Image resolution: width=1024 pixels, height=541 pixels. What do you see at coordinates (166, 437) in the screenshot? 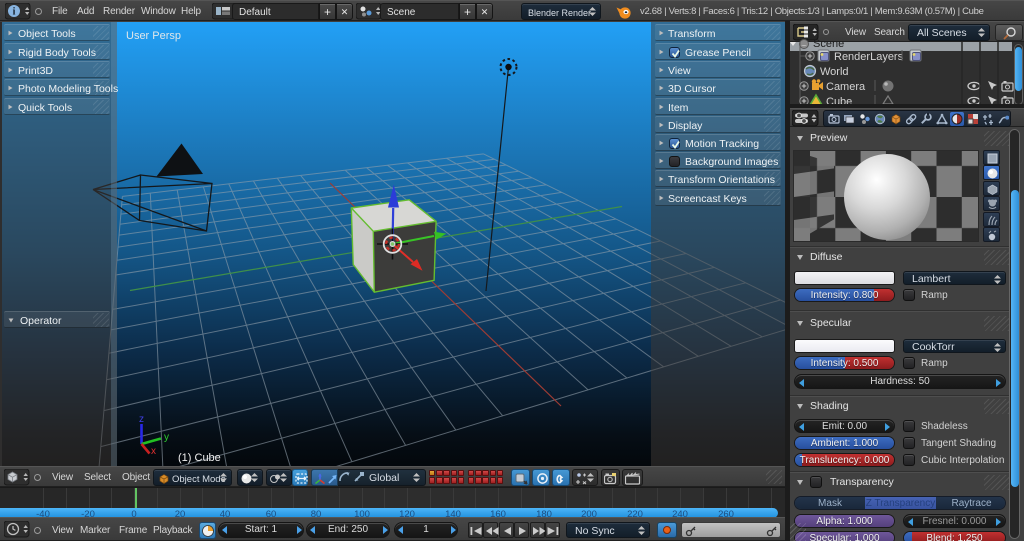
I see `svg-text: y` at bounding box center [166, 437].